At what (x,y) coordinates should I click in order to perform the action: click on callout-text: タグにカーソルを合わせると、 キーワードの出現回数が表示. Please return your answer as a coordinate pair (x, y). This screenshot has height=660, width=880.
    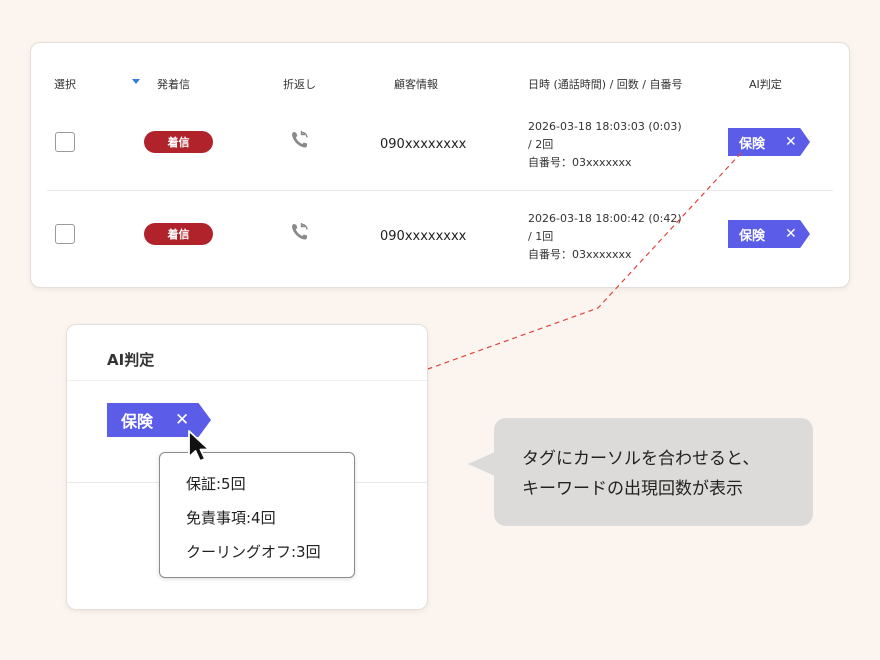
    Looking at the image, I should click on (640, 474).